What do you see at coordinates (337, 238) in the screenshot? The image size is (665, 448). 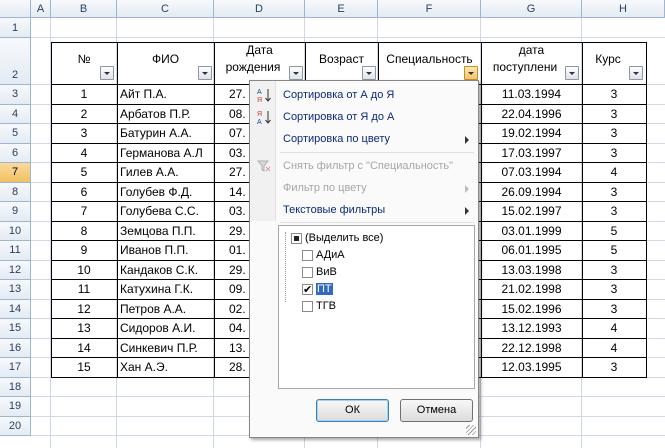 I see `checklist-item: (Выделить все)` at bounding box center [337, 238].